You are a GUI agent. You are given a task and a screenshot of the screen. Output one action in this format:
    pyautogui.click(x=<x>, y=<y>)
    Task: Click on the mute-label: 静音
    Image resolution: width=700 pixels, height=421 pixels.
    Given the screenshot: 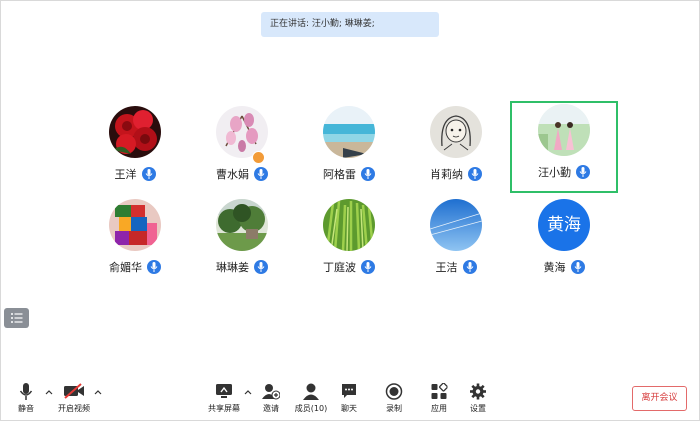 What is the action you would take?
    pyautogui.click(x=26, y=408)
    